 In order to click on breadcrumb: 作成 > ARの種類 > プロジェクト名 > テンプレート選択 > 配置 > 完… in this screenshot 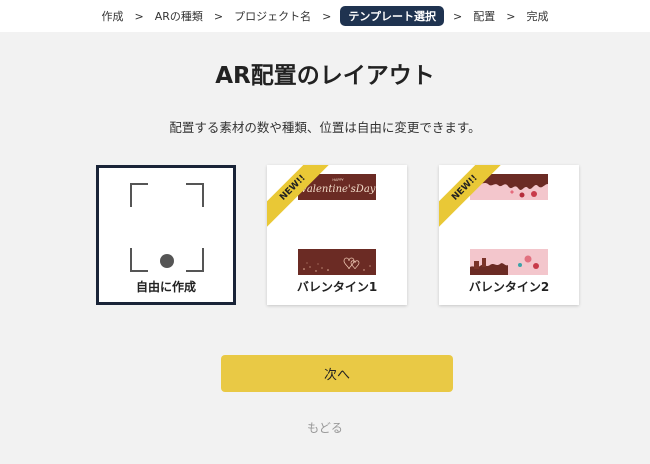, I will do `click(325, 16)`.